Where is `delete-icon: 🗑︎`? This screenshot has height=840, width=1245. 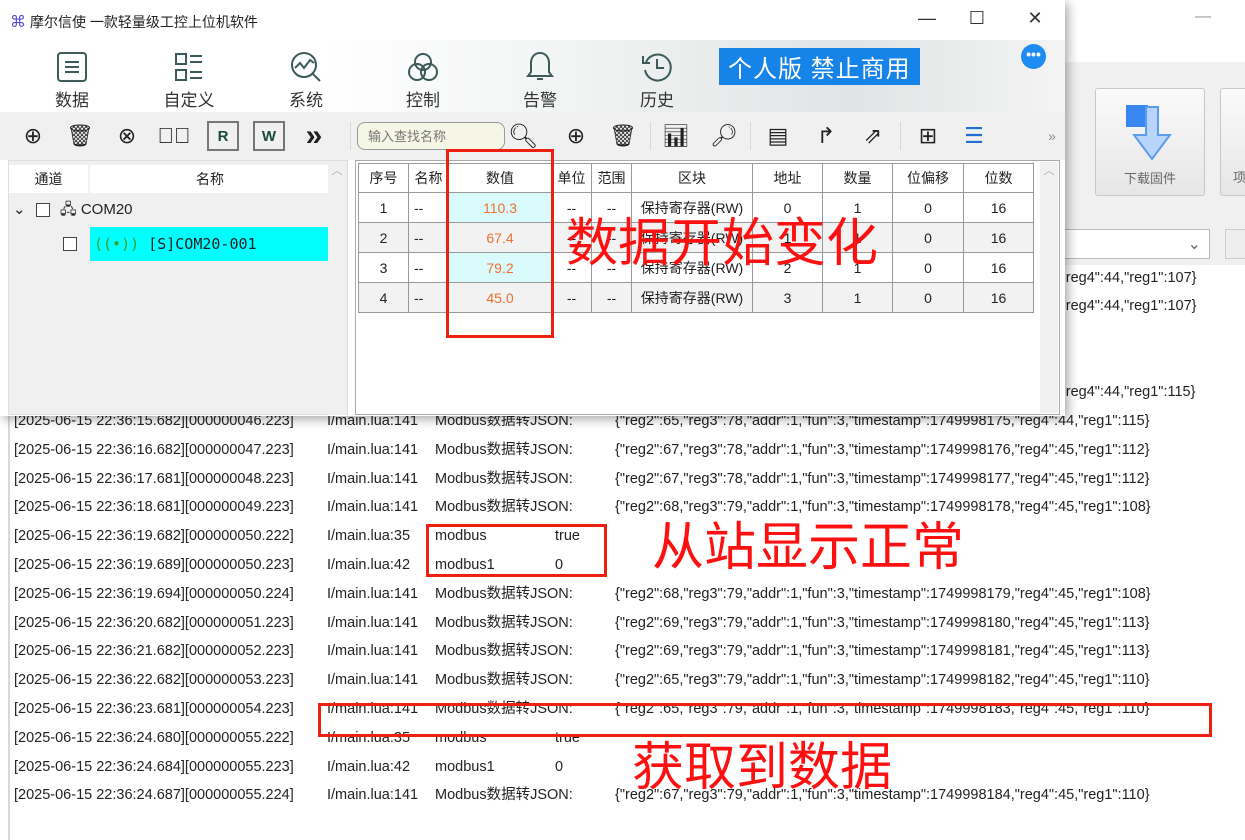
delete-icon: 🗑︎ is located at coordinates (80, 136).